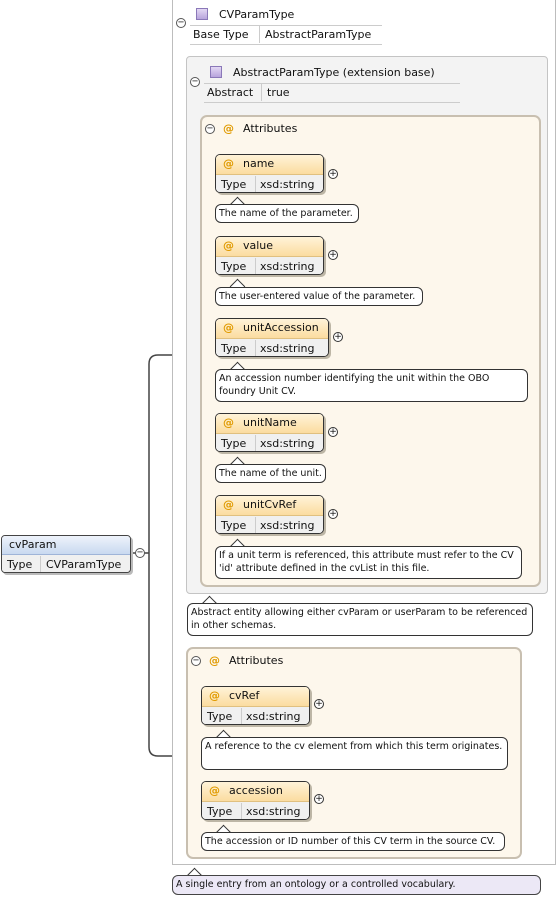 This screenshot has height=898, width=559. What do you see at coordinates (259, 163) in the screenshot?
I see `attribute-name: name` at bounding box center [259, 163].